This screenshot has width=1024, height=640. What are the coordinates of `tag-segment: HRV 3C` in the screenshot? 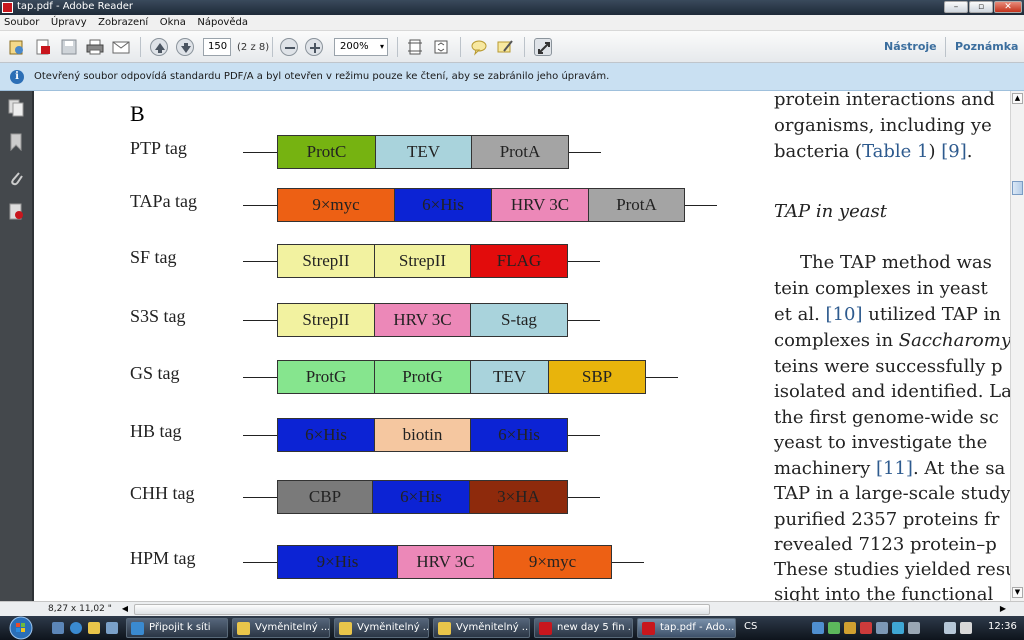 It's located at (446, 562).